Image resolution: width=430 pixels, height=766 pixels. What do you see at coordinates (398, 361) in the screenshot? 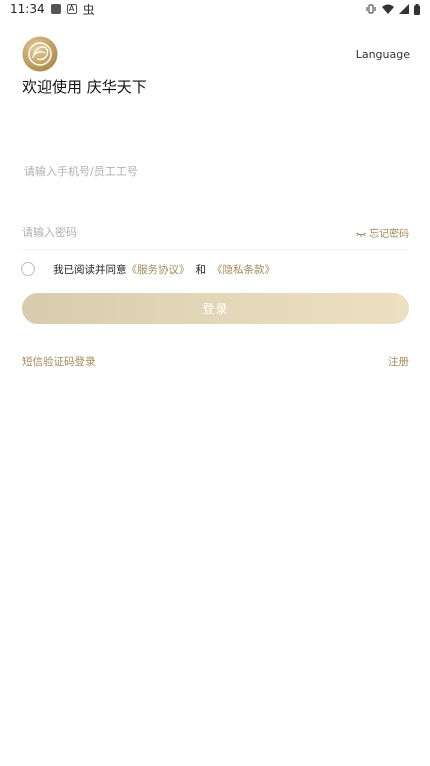
I see `register-link: 注册` at bounding box center [398, 361].